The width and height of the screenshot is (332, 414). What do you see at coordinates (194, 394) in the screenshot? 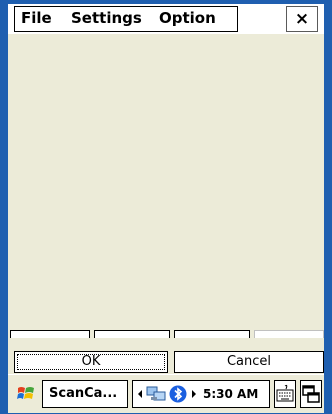
I see `tray-right-arrow-icon` at bounding box center [194, 394].